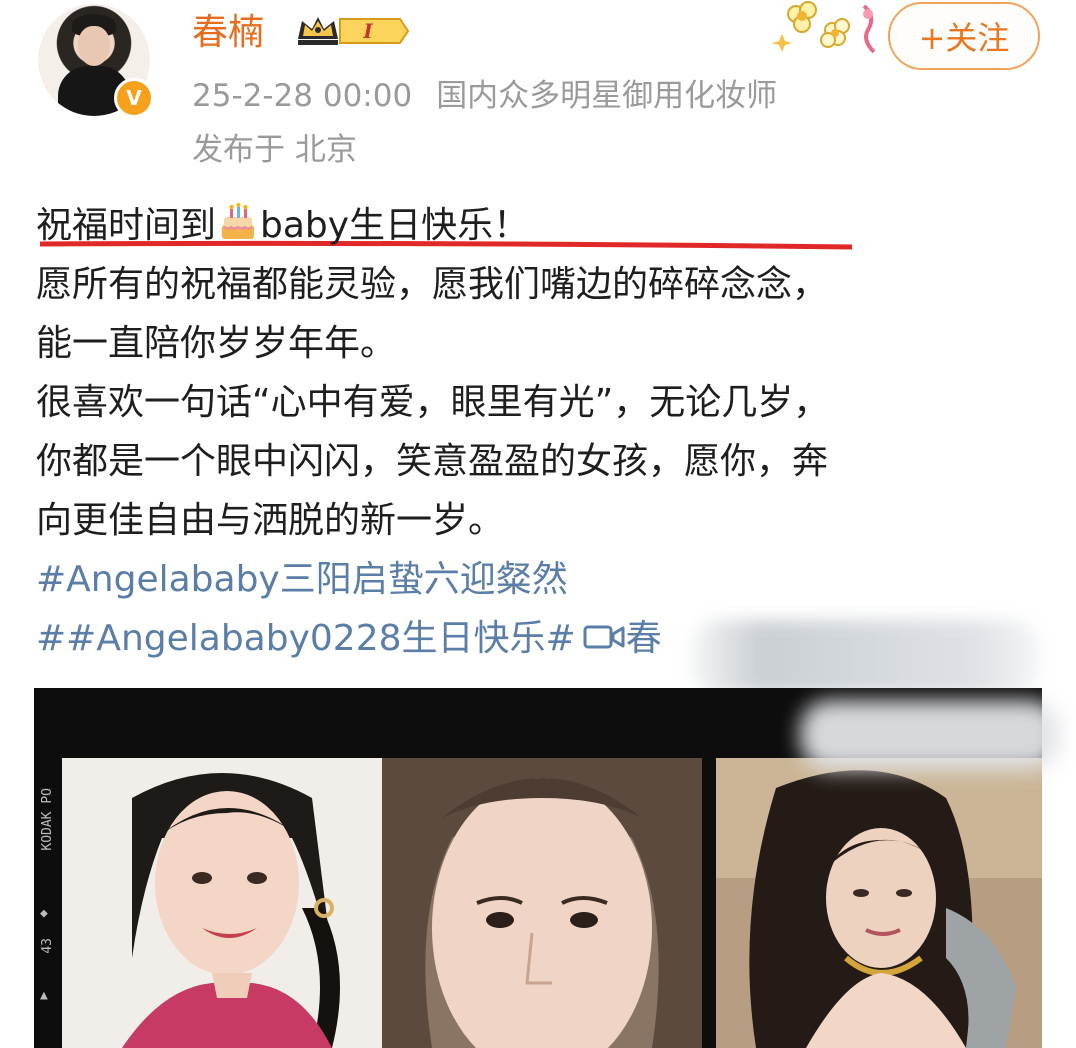  I want to click on film-marker-icon-2: ▲, so click(44, 995).